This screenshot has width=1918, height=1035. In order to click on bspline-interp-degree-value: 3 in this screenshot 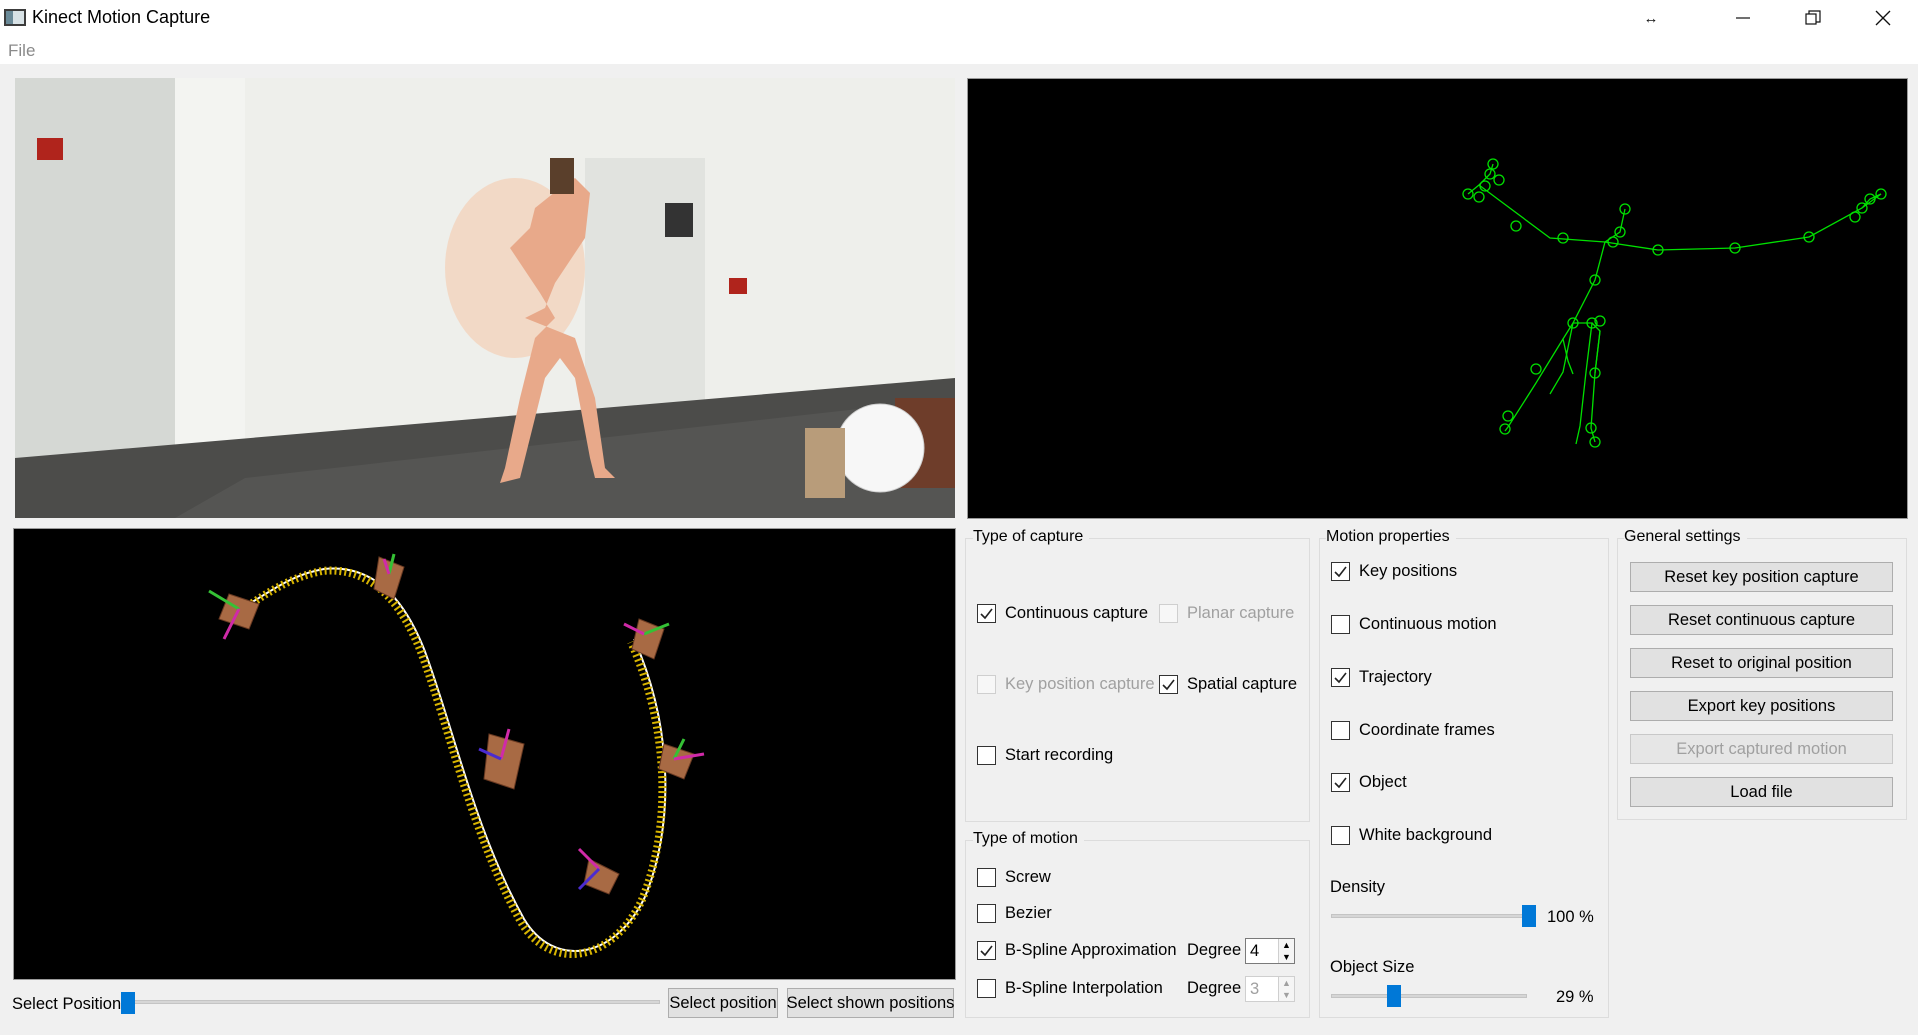, I will do `click(1255, 989)`.